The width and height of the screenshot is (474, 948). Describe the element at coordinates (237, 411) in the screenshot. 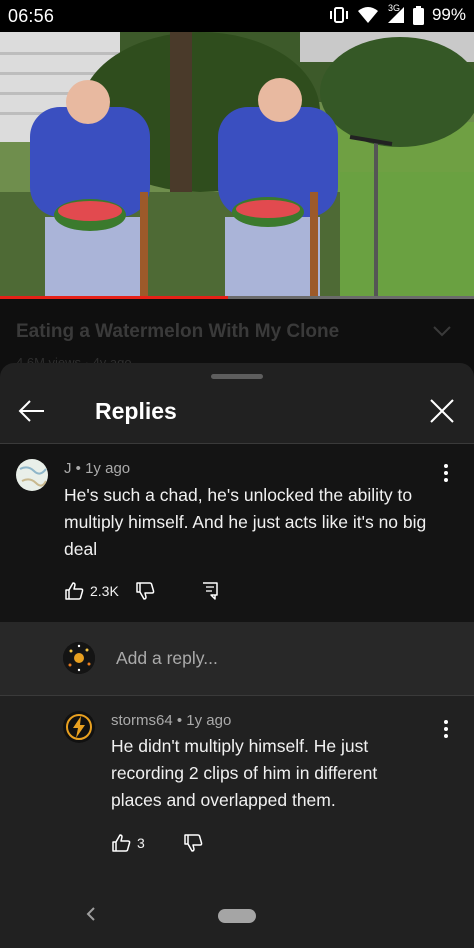

I see `sheet-header: Replies` at that location.